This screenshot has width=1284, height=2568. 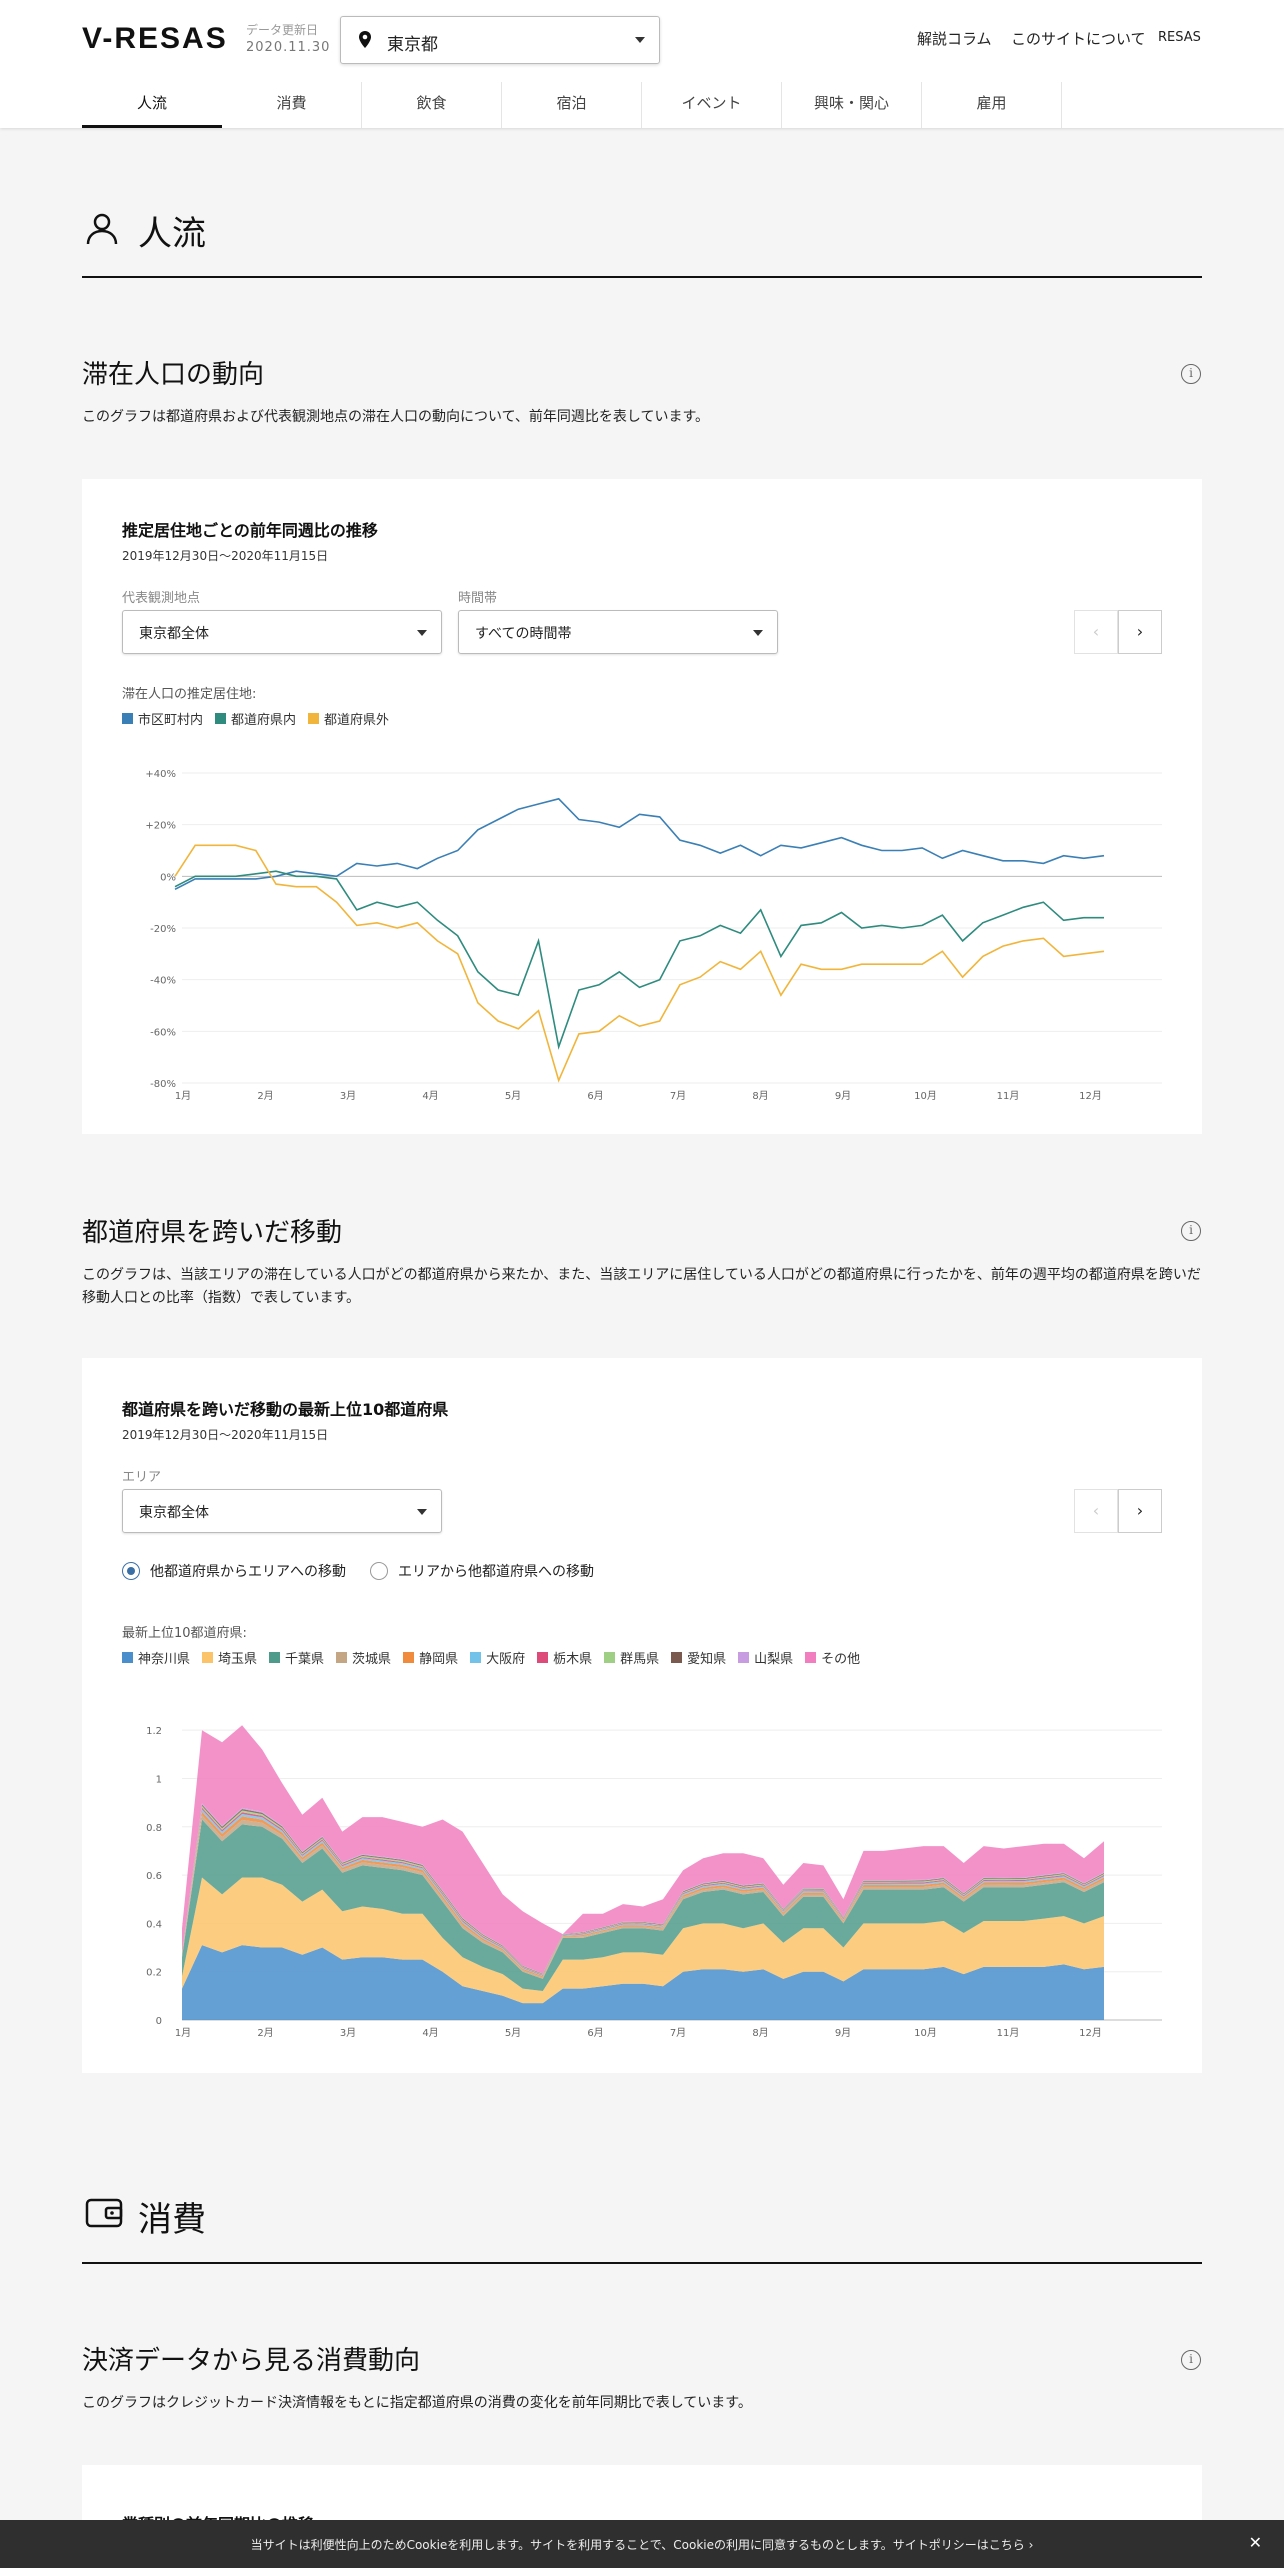 I want to click on legend-item: 神奈川県, so click(x=156, y=1657).